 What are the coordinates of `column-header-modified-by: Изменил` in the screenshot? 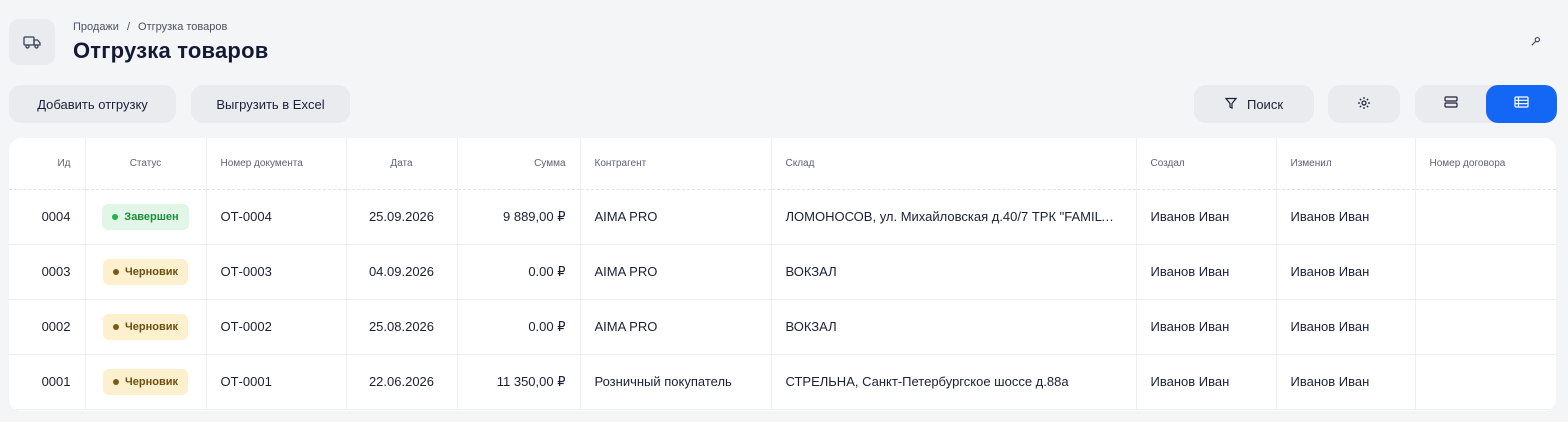 It's located at (1346, 164).